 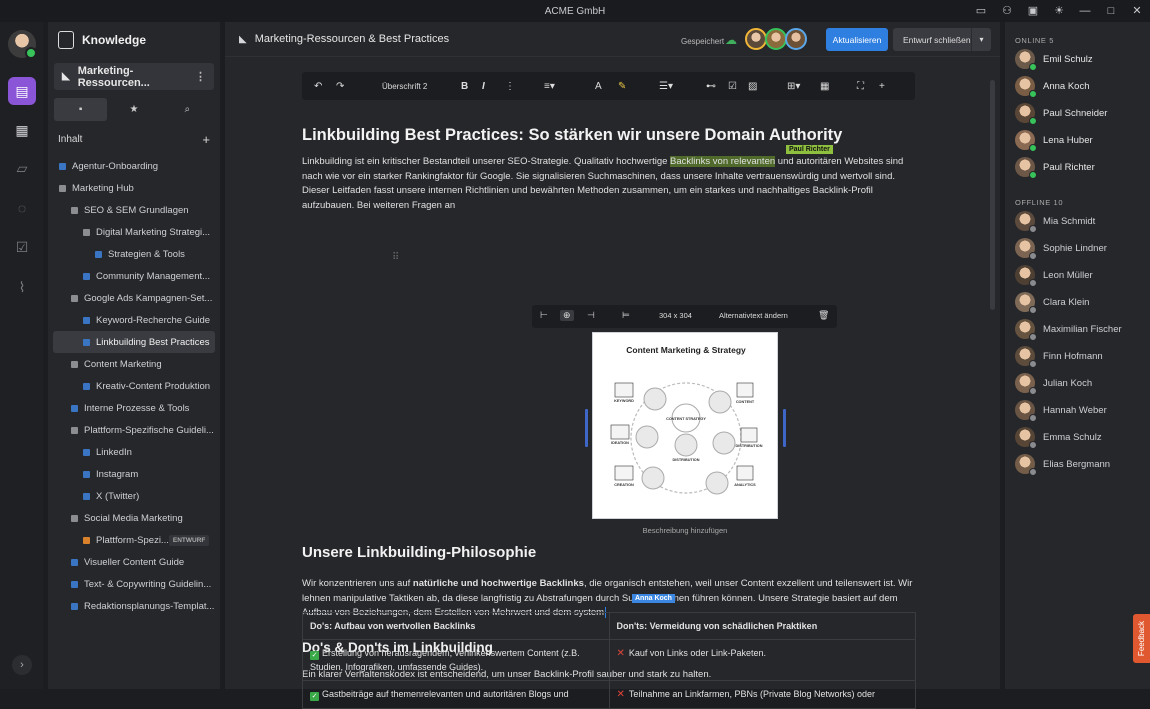 What do you see at coordinates (622, 86) in the screenshot?
I see `highlight-icon: ✎` at bounding box center [622, 86].